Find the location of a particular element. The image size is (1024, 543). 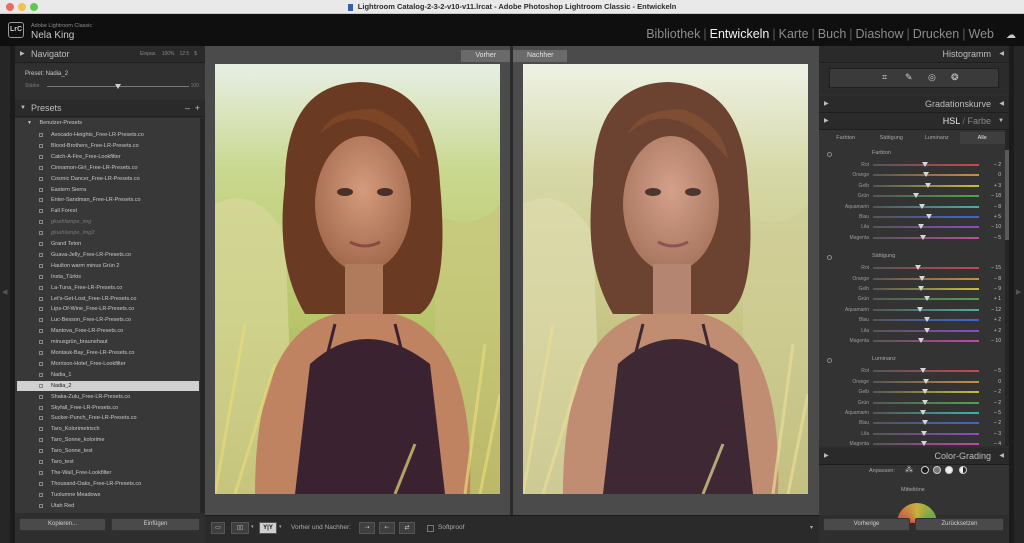

minus-icon: – is located at coordinates (187, 108).